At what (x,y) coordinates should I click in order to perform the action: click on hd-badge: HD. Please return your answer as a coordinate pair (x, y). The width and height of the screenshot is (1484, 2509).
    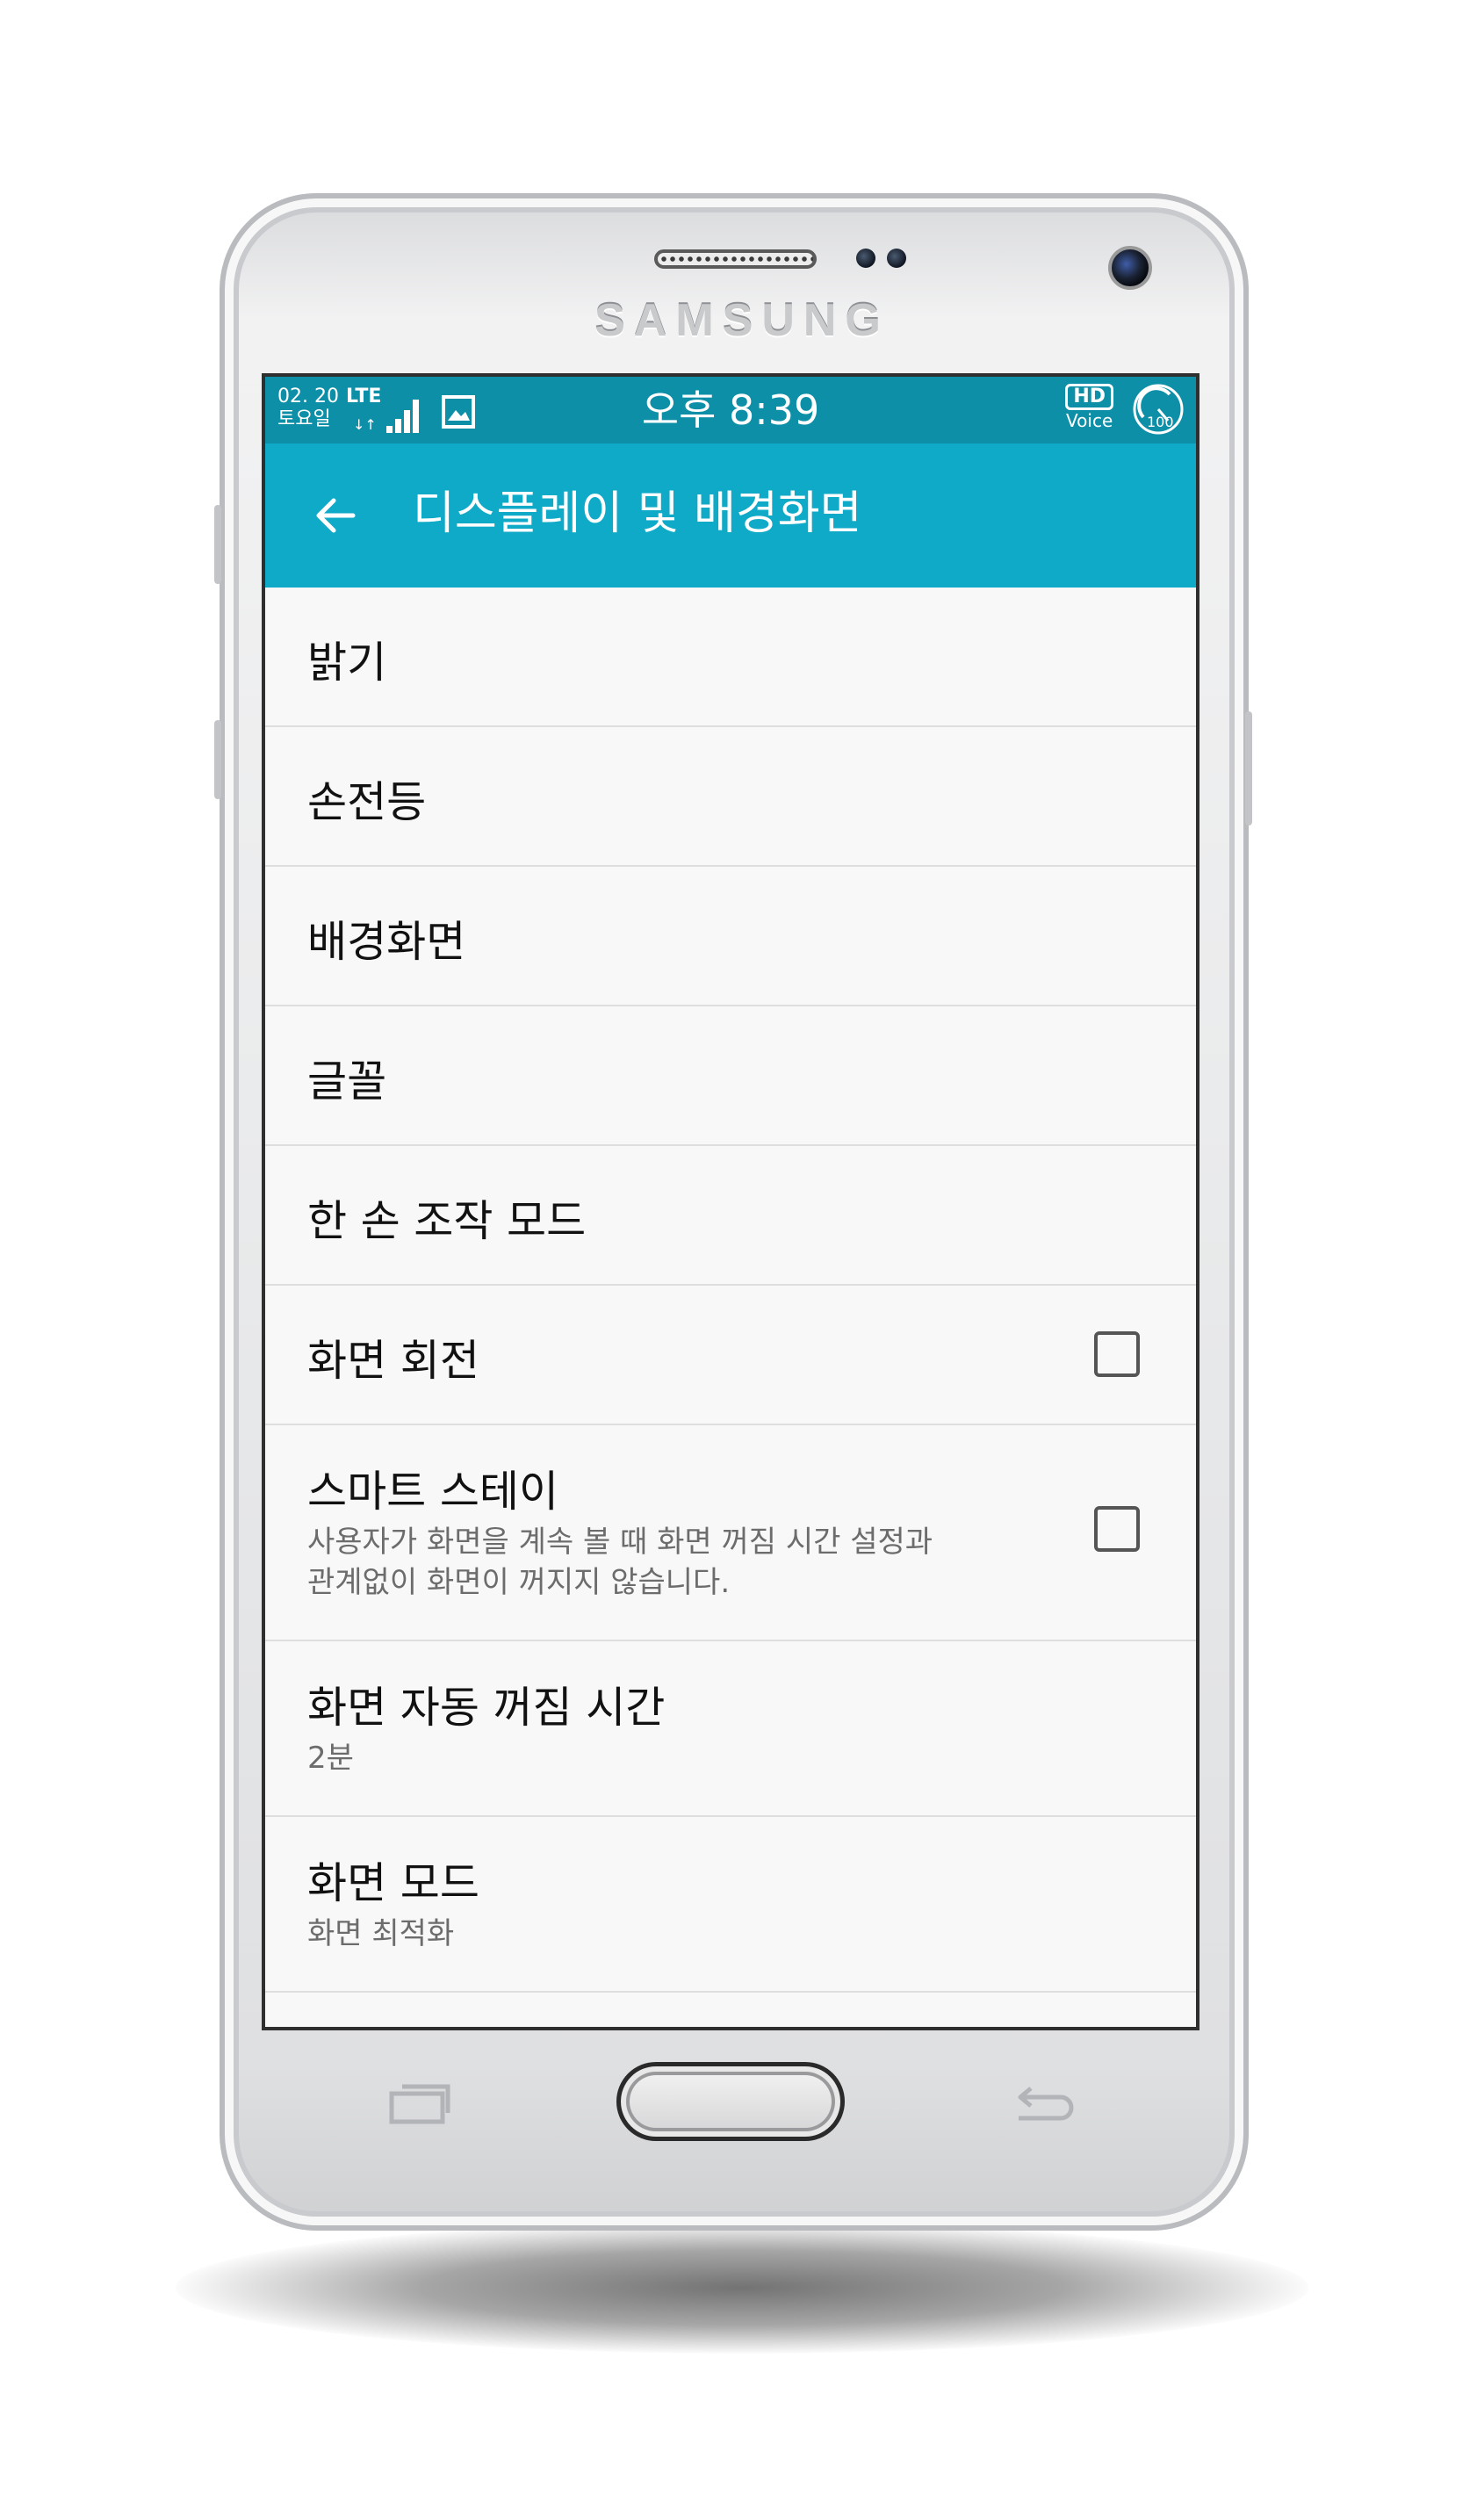
    Looking at the image, I should click on (1089, 397).